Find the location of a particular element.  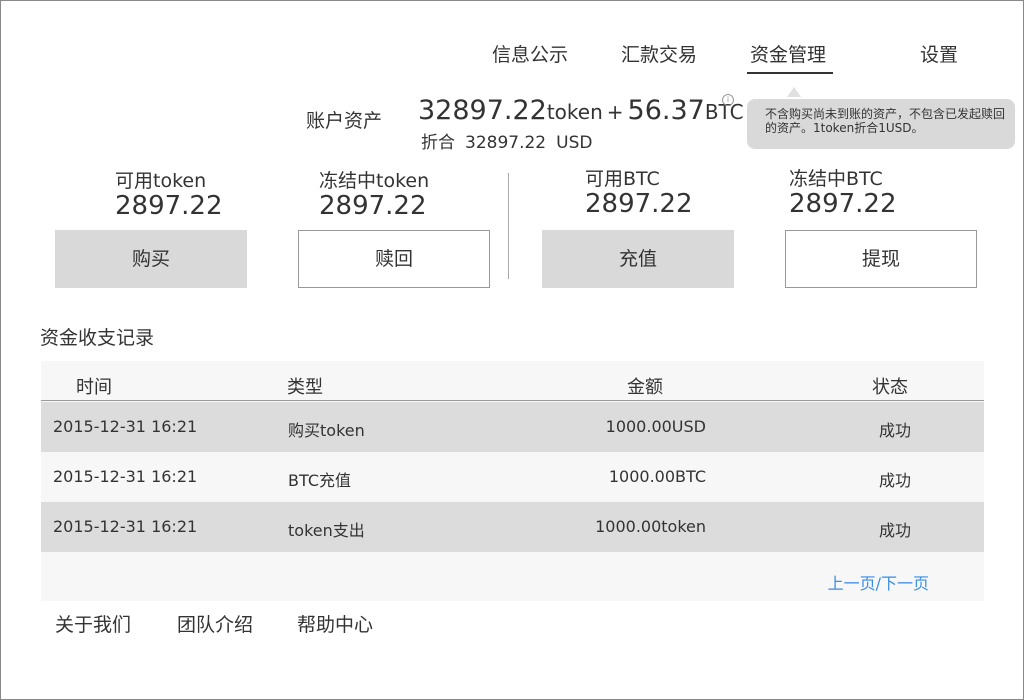

token-total-amount: 32897.22 is located at coordinates (482, 110).